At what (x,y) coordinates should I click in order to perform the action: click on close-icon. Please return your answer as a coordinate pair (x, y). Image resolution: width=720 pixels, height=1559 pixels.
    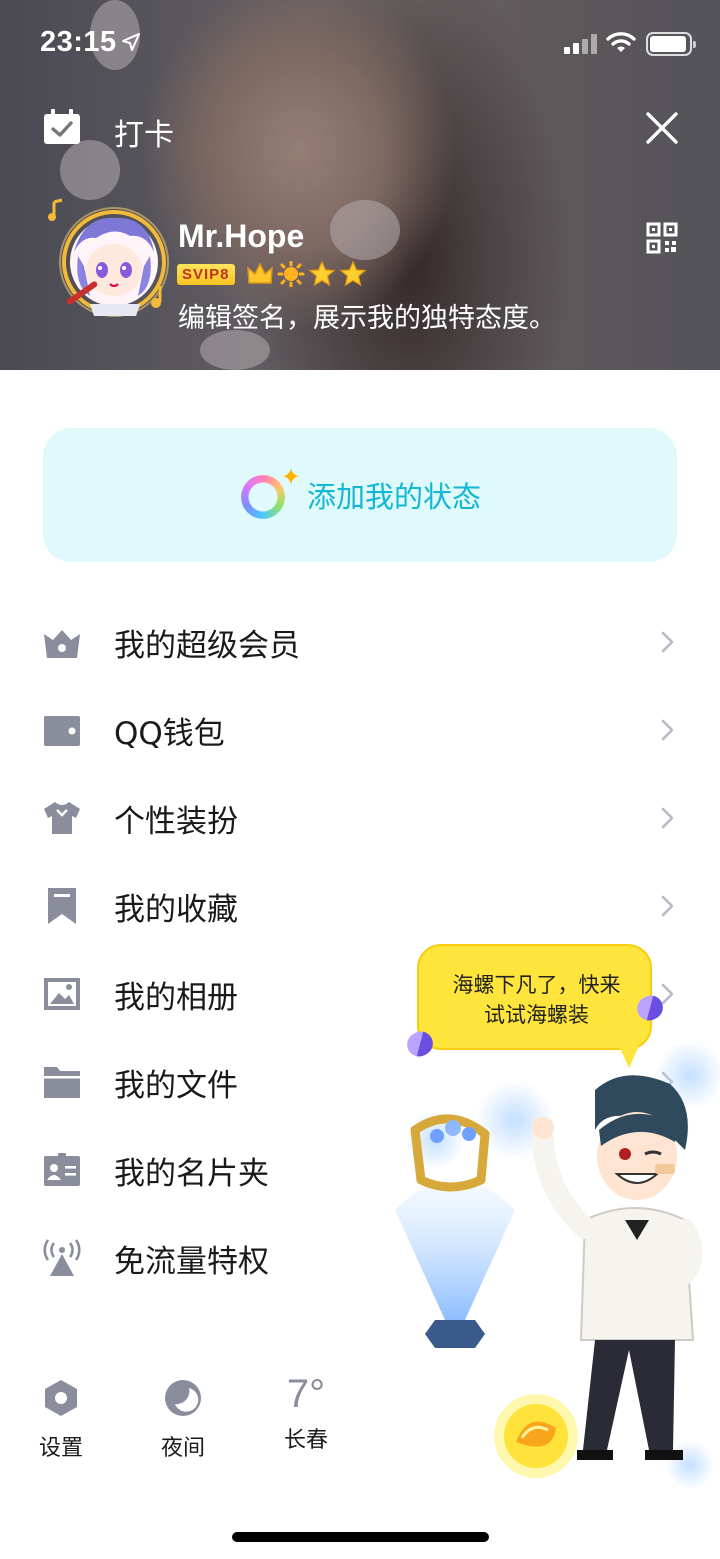
    Looking at the image, I should click on (662, 128).